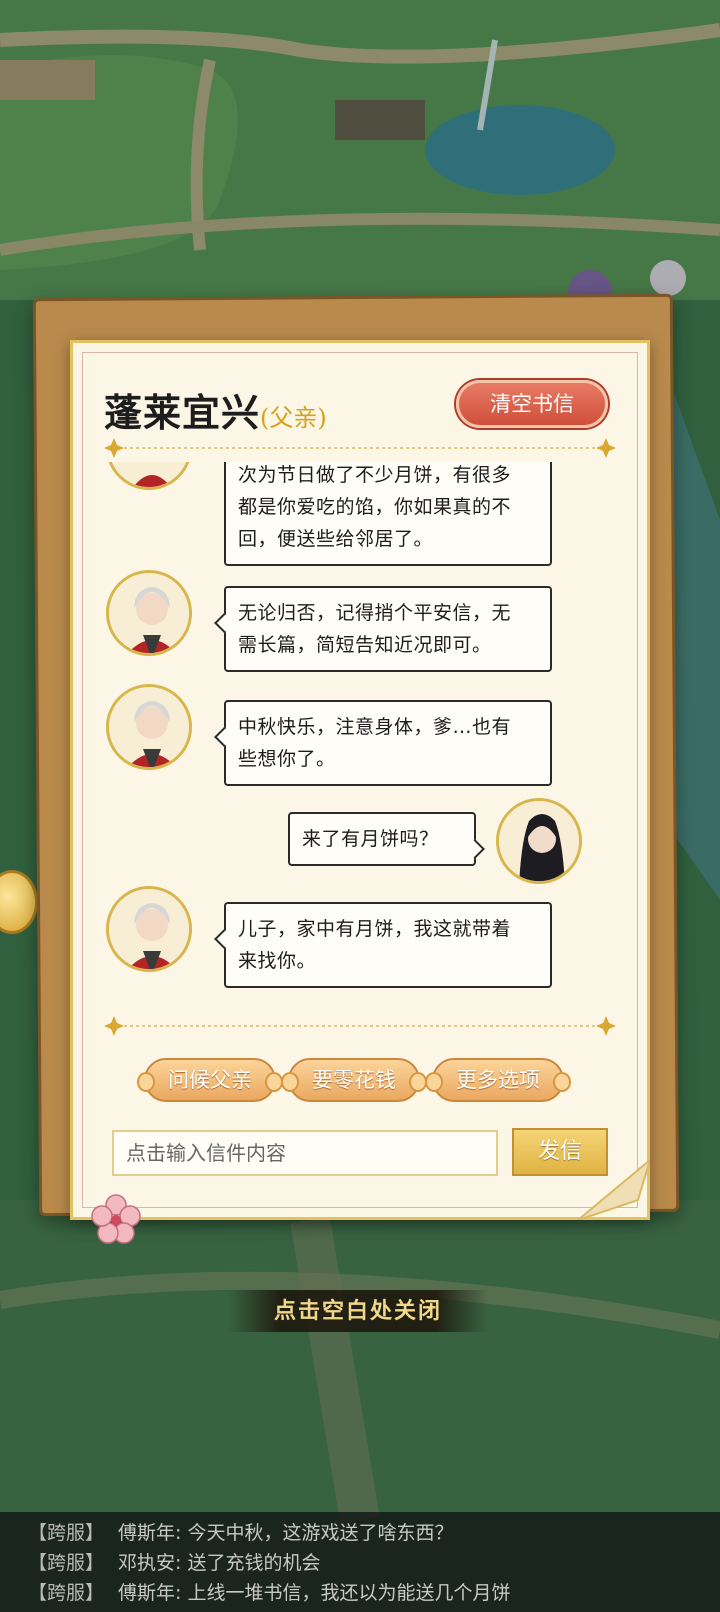 Image resolution: width=720 pixels, height=1612 pixels. What do you see at coordinates (375, 727) in the screenshot?
I see `message-line: 中秋快乐，注意身体，爹…也有` at bounding box center [375, 727].